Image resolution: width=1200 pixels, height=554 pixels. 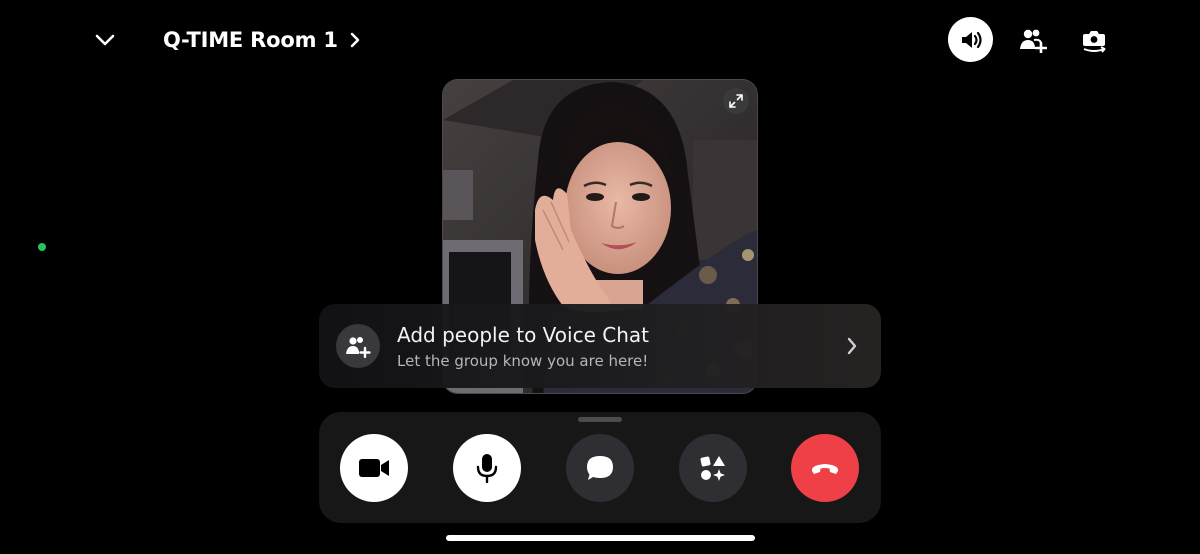 I want to click on room-title: Q-TIME Room 1, so click(x=250, y=40).